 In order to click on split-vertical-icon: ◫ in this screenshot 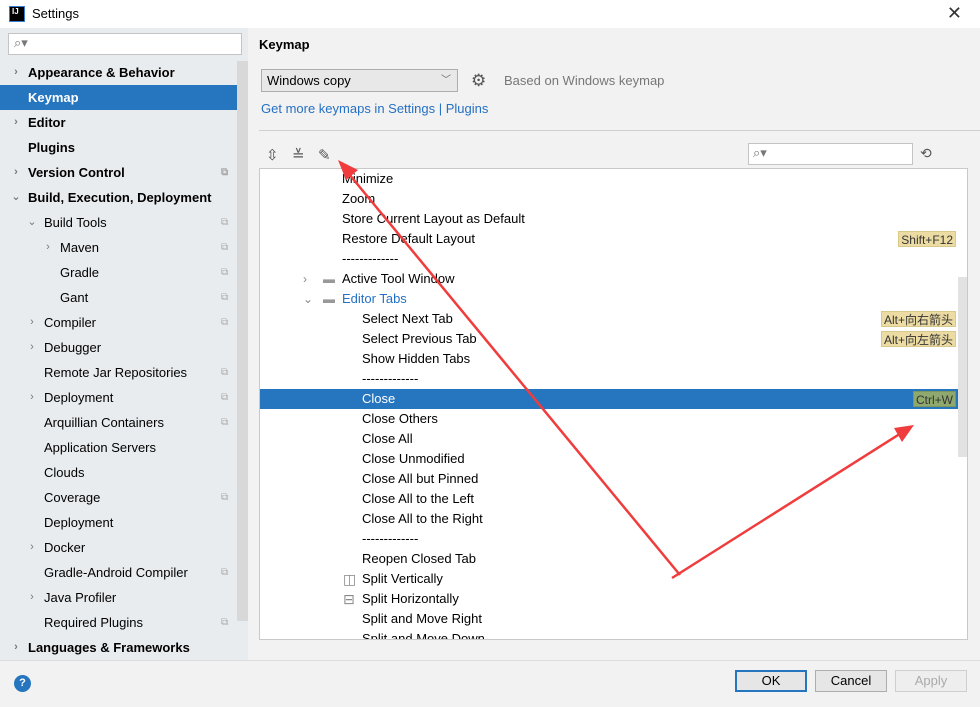, I will do `click(350, 579)`.